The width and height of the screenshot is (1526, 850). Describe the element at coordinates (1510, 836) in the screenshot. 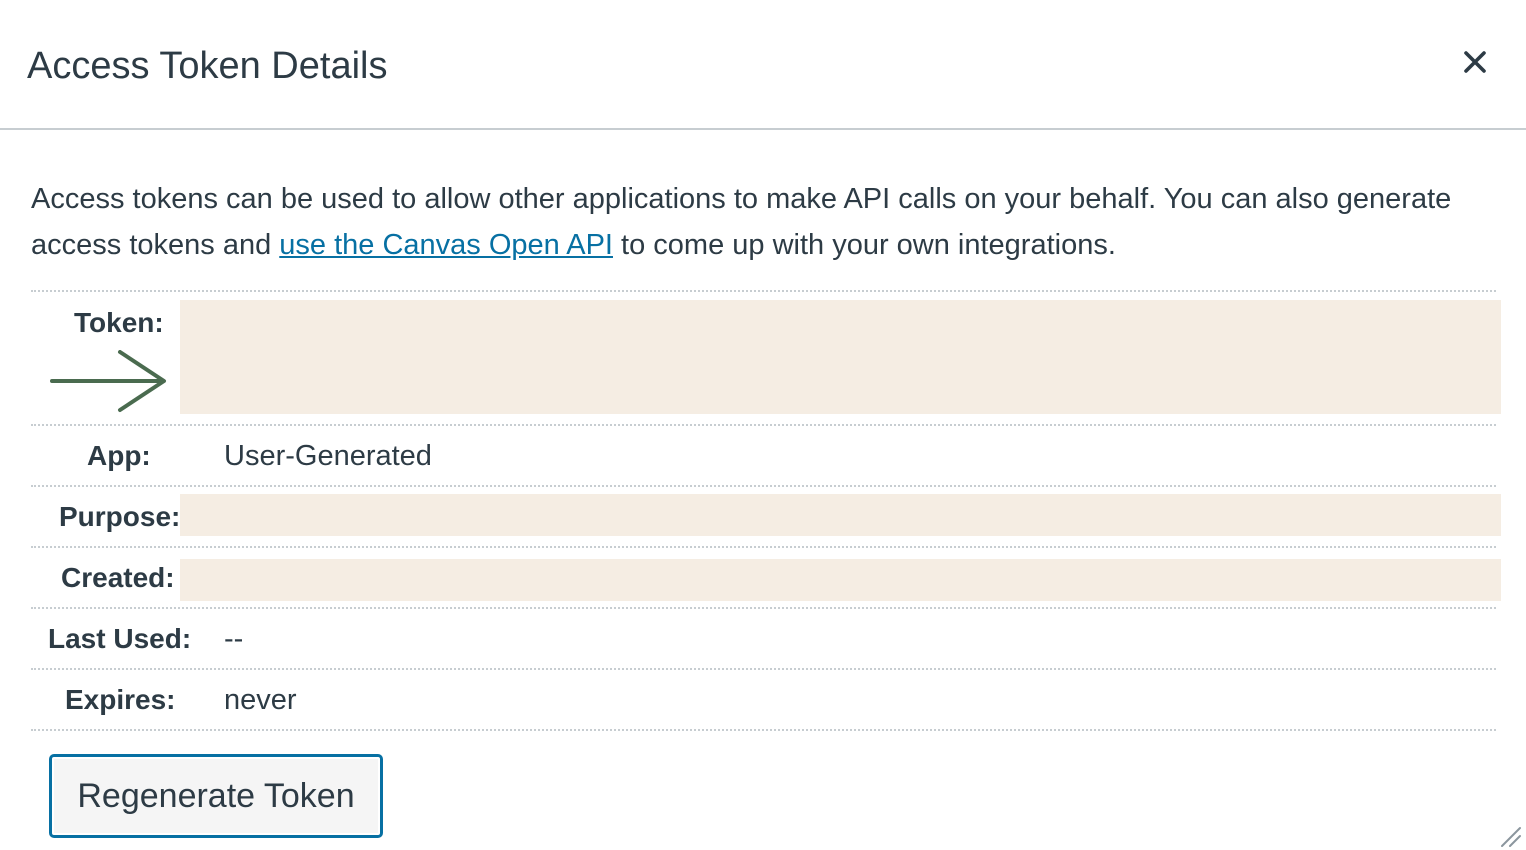

I see `resize-handle-icon` at that location.